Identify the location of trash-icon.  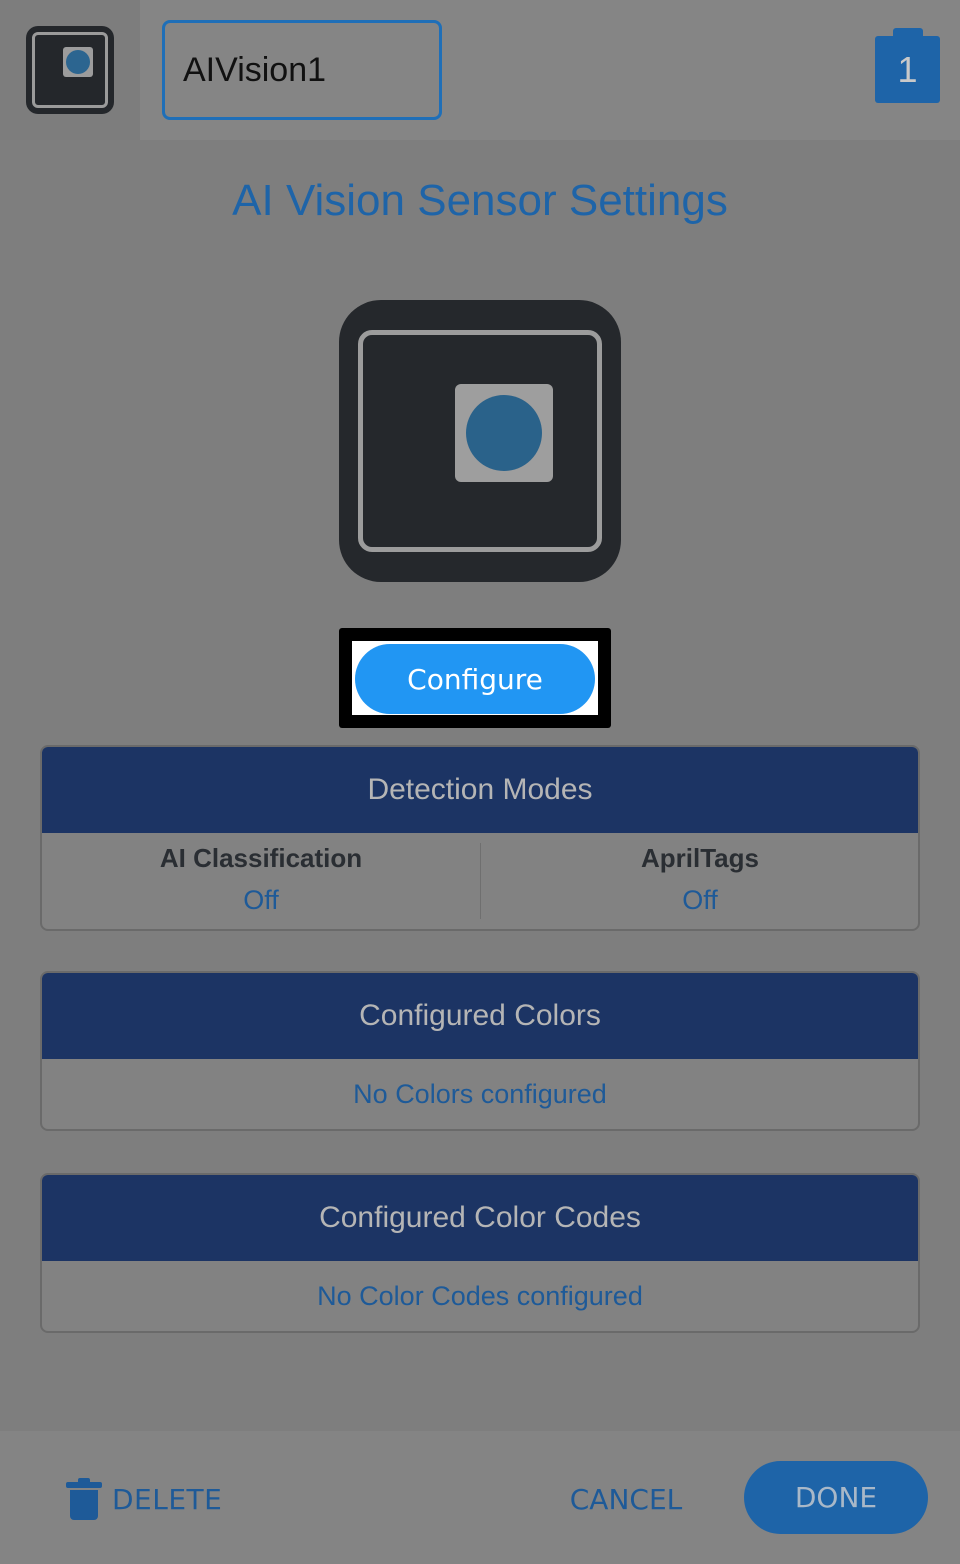
(84, 1499).